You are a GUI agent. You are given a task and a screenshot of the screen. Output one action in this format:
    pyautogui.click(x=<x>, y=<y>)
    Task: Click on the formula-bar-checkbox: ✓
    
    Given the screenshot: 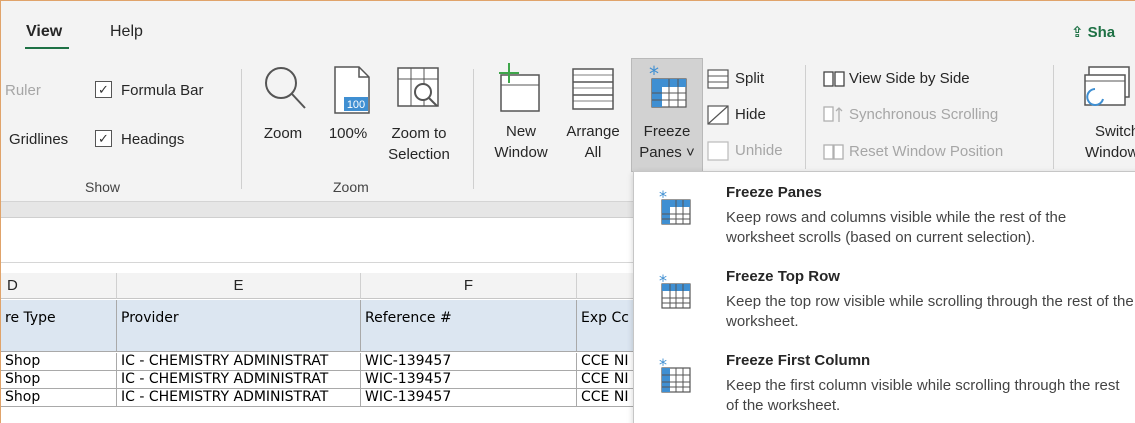 What is the action you would take?
    pyautogui.click(x=103, y=89)
    